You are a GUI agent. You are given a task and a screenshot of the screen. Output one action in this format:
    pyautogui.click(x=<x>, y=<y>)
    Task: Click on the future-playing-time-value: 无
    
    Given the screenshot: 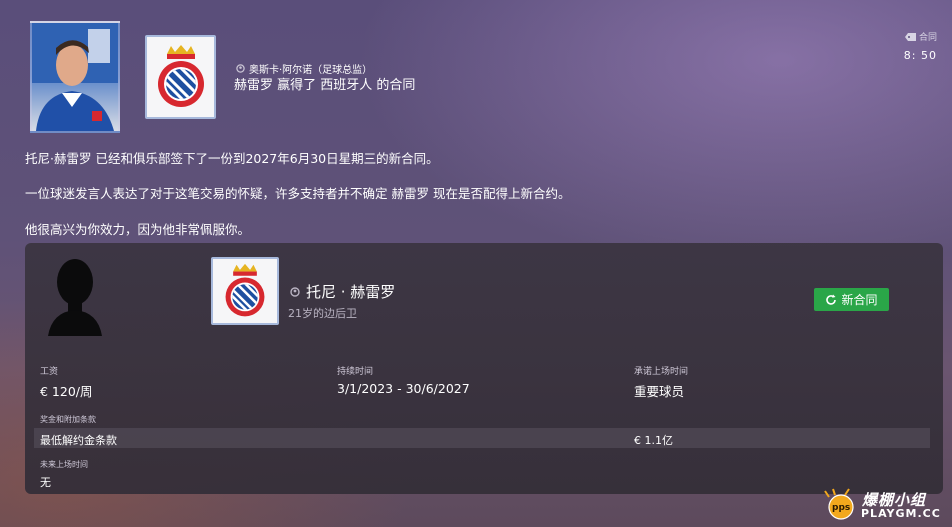 What is the action you would take?
    pyautogui.click(x=45, y=482)
    